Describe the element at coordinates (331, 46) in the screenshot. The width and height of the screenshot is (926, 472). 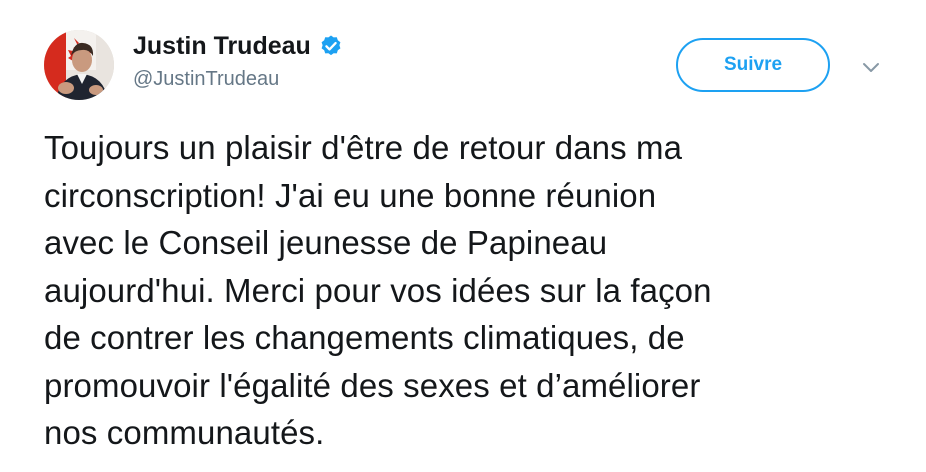
I see `verified-badge-icon` at that location.